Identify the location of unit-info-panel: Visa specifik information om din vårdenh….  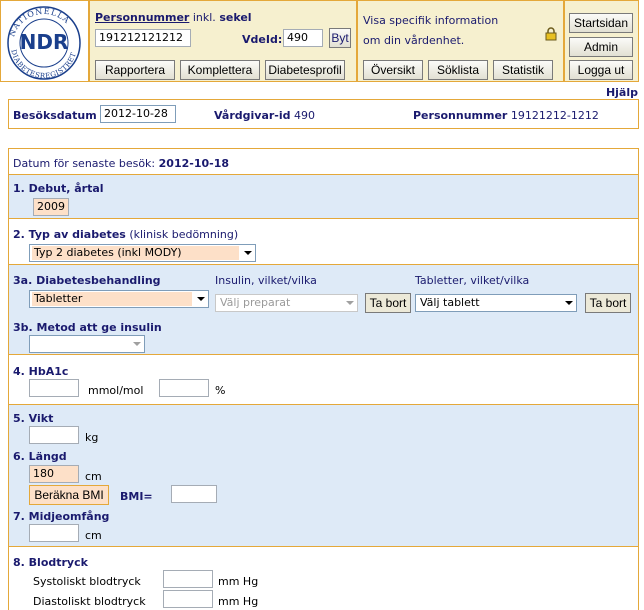
(460, 41).